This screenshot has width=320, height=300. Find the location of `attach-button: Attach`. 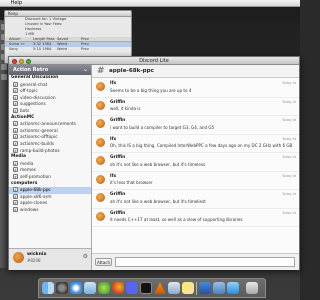

attach-button: Attach is located at coordinates (103, 262).